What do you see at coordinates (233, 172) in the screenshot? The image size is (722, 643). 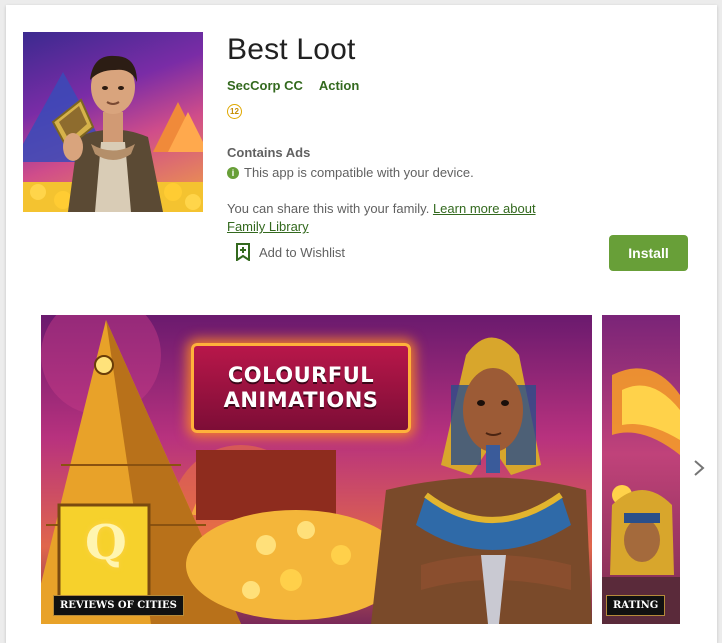 I see `info-icon: i` at bounding box center [233, 172].